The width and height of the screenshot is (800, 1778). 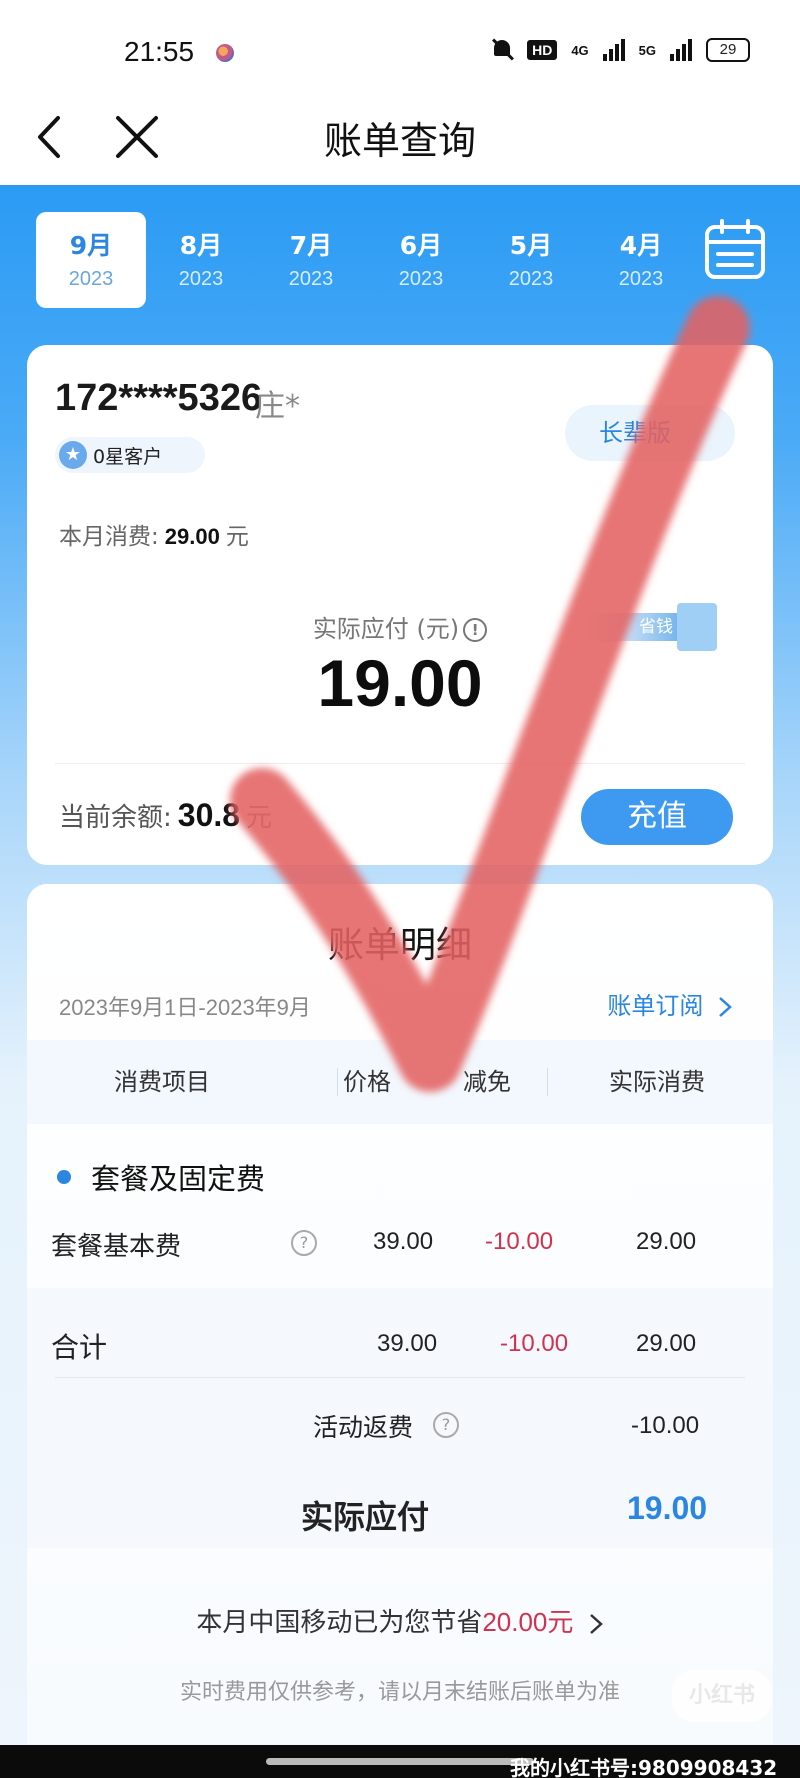 I want to click on row-item: 套餐基本费, so click(x=116, y=1247).